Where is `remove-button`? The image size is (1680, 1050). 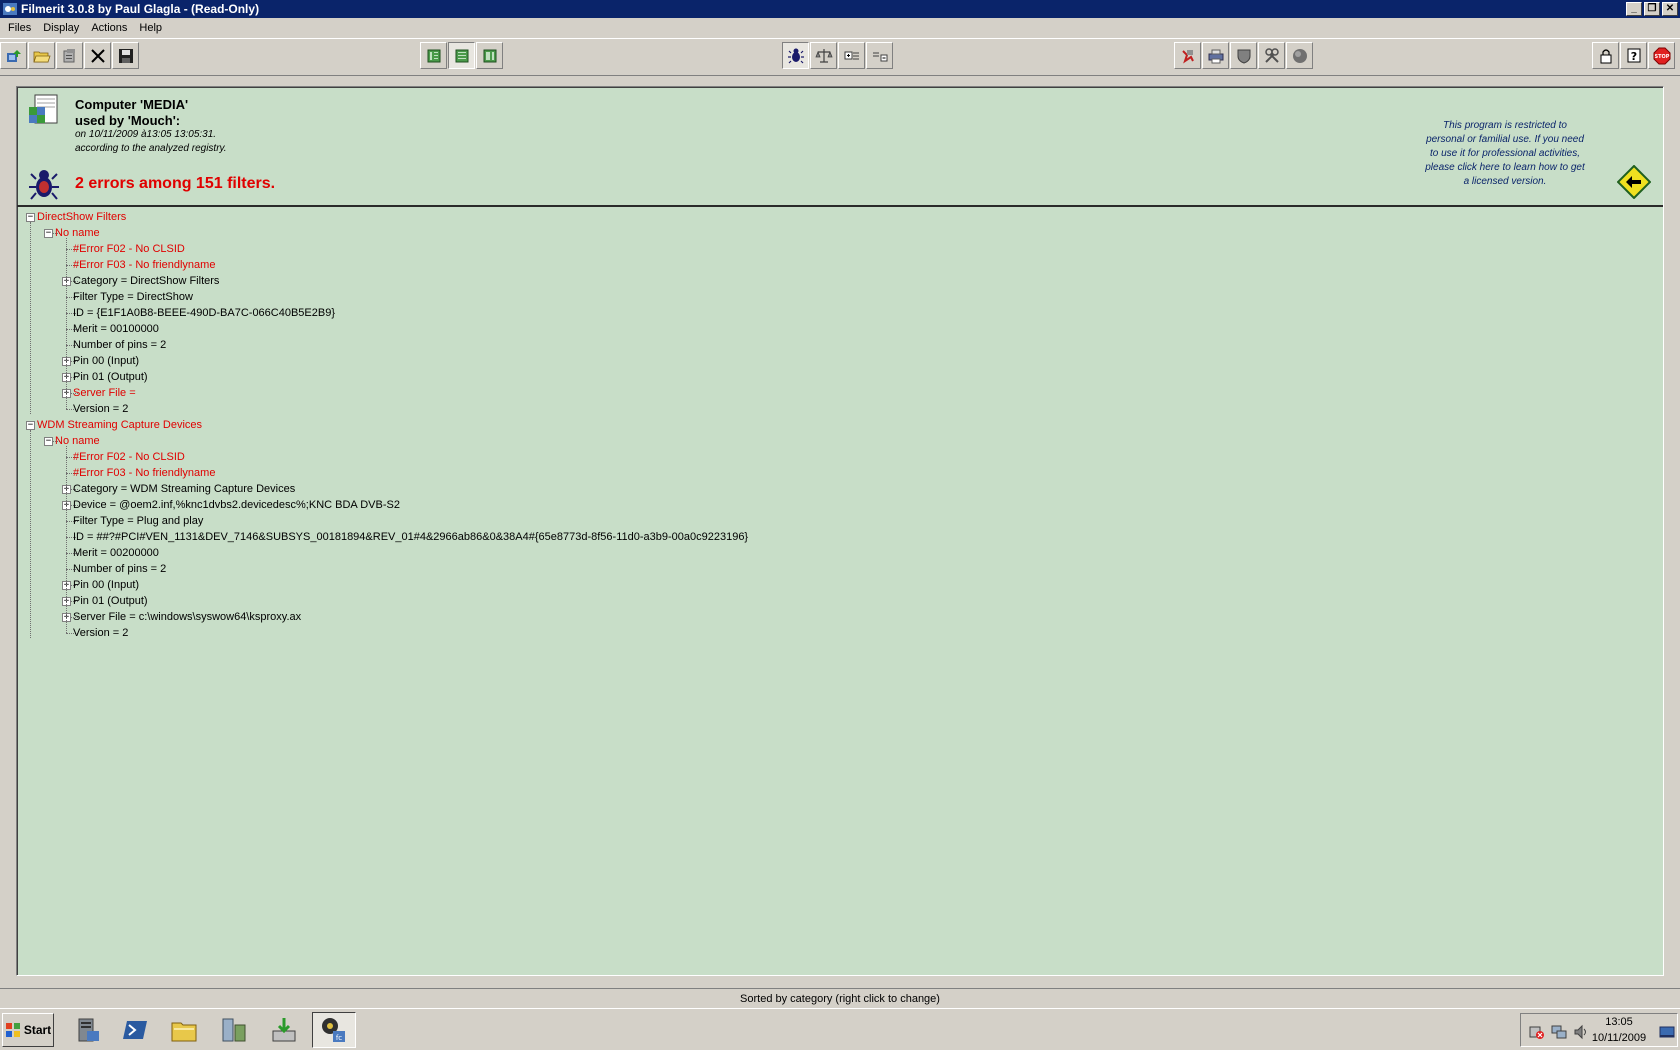 remove-button is located at coordinates (1187, 55).